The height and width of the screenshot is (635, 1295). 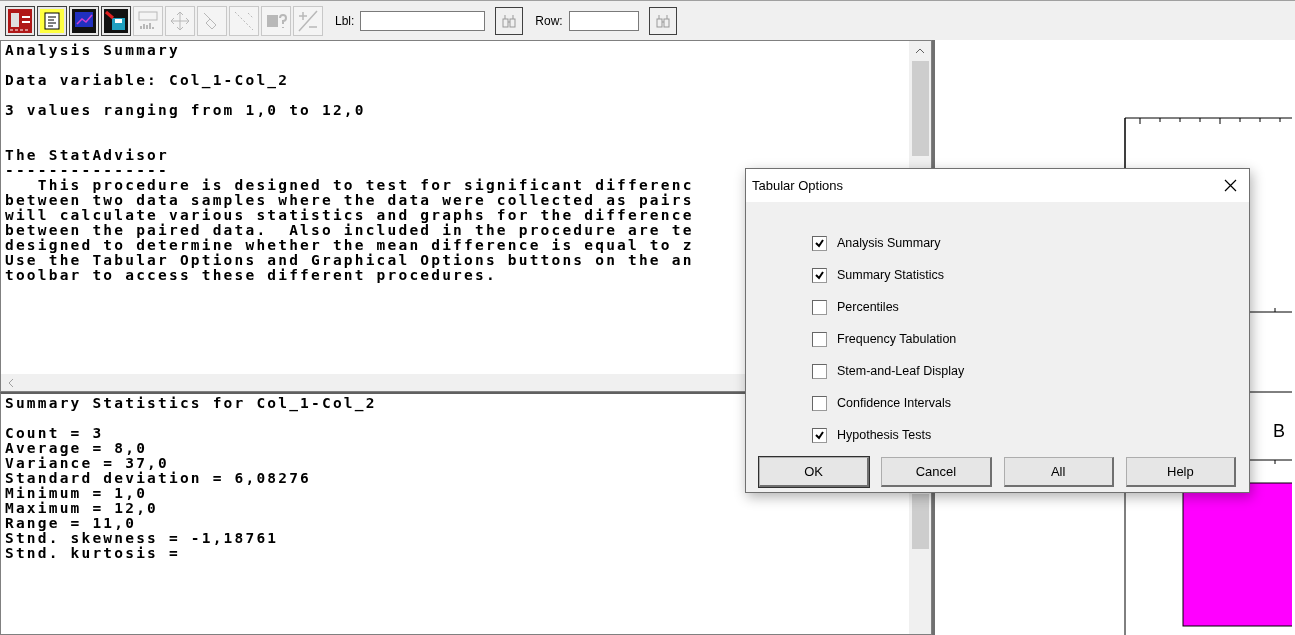 I want to click on output-line: 3 values ranging from 1,0 to 12,0, so click(x=185, y=110).